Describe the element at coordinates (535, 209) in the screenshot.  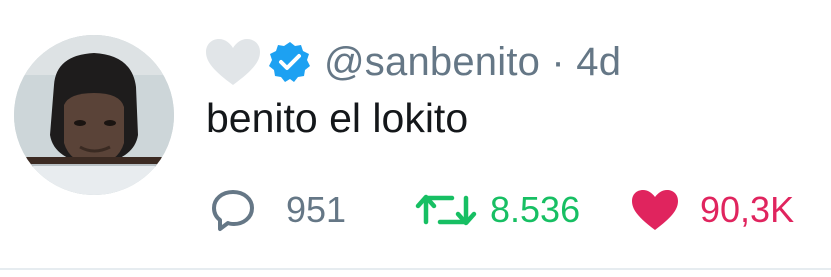
I see `retweet-count: 8.536` at that location.